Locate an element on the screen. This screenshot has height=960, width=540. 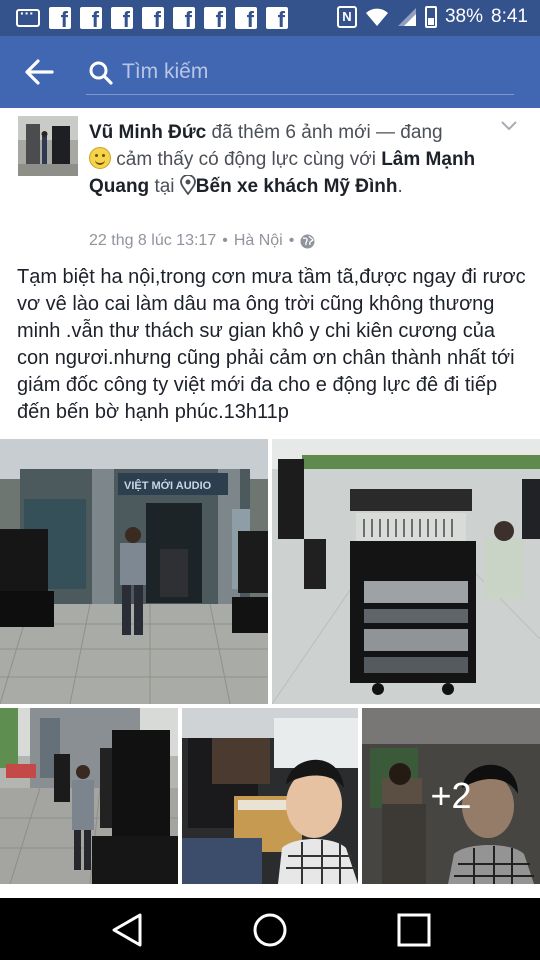
store-sign-text: VIỆT MỚI AUDIO is located at coordinates (168, 485).